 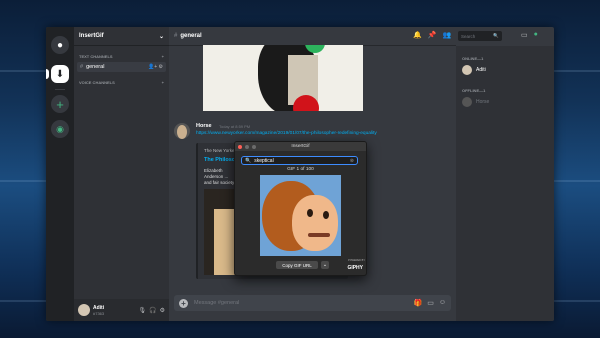 I want to click on clear-icon: ⊗, so click(x=352, y=161).